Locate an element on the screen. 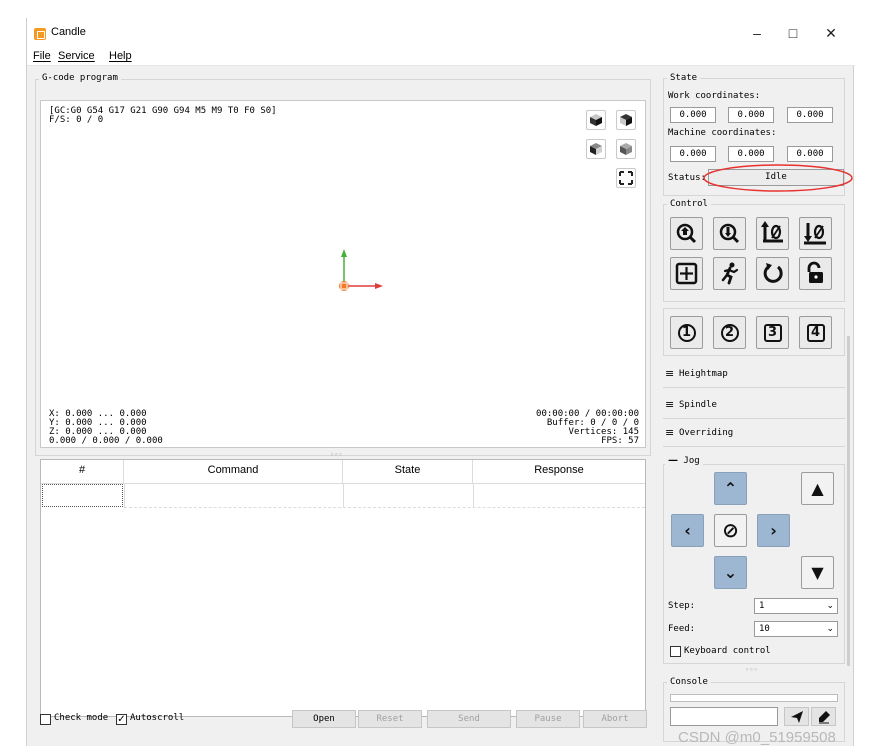  probe-search-icon is located at coordinates (729, 233).